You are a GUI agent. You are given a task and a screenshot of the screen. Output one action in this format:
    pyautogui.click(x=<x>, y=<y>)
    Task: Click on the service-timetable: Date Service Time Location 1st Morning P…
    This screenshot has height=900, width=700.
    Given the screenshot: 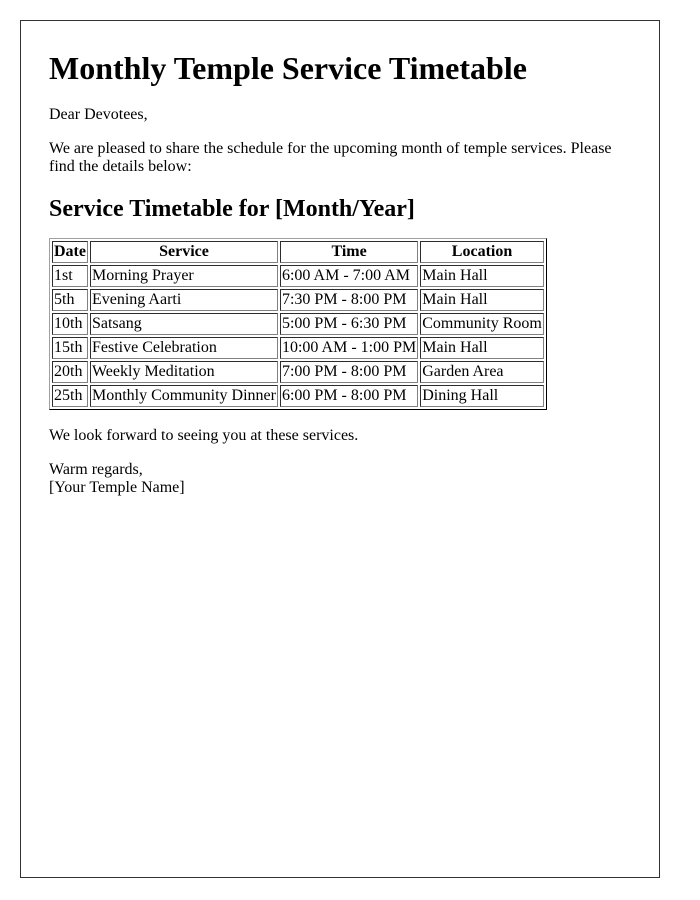 What is the action you would take?
    pyautogui.click(x=298, y=324)
    